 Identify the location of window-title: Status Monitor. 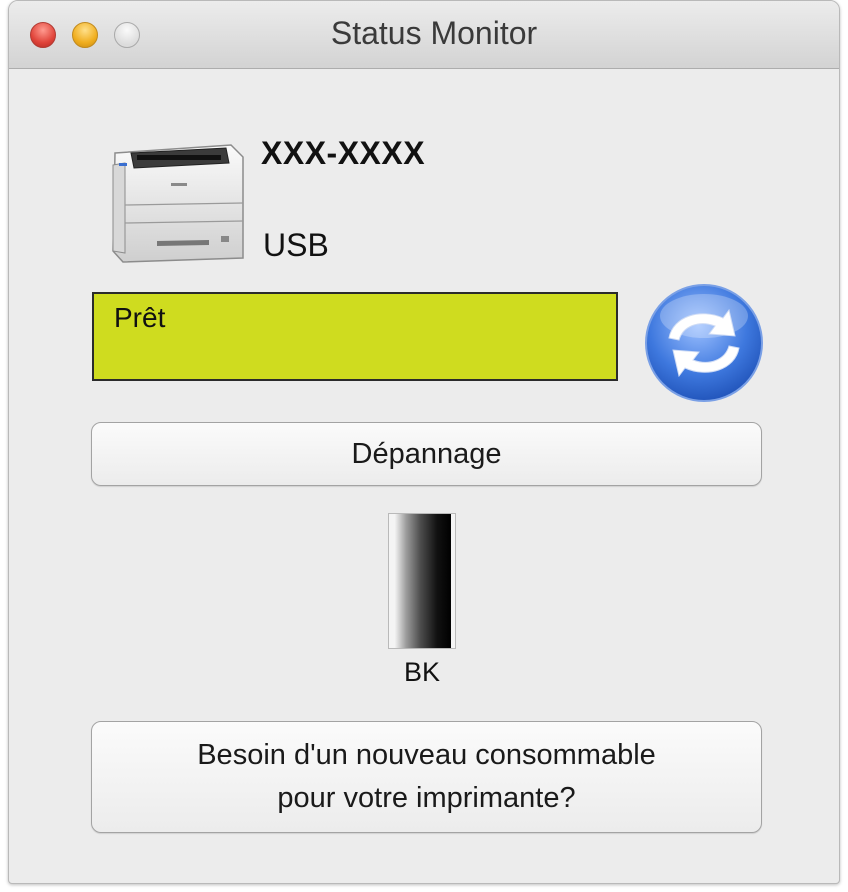
(434, 33).